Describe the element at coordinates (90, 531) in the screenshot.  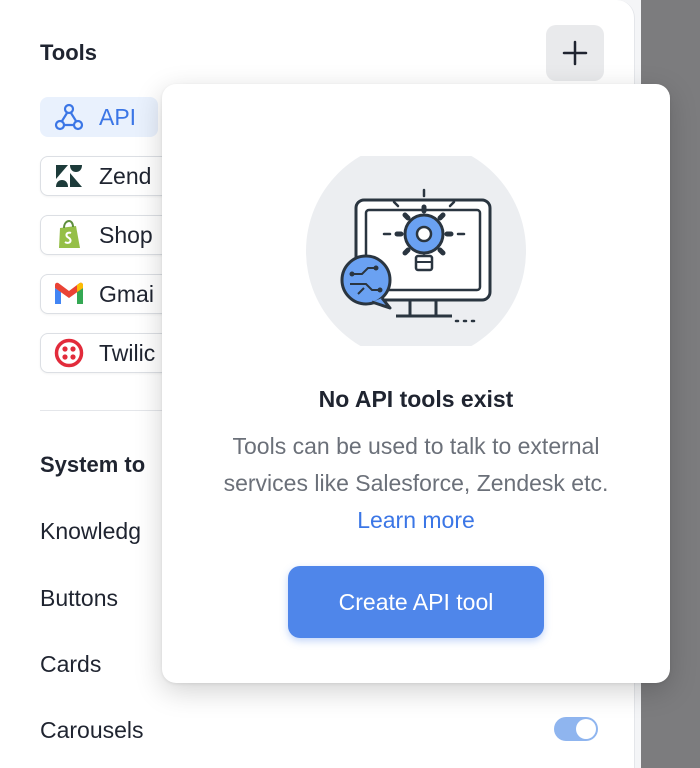
I see `system-item-knowledge: Knowledg` at that location.